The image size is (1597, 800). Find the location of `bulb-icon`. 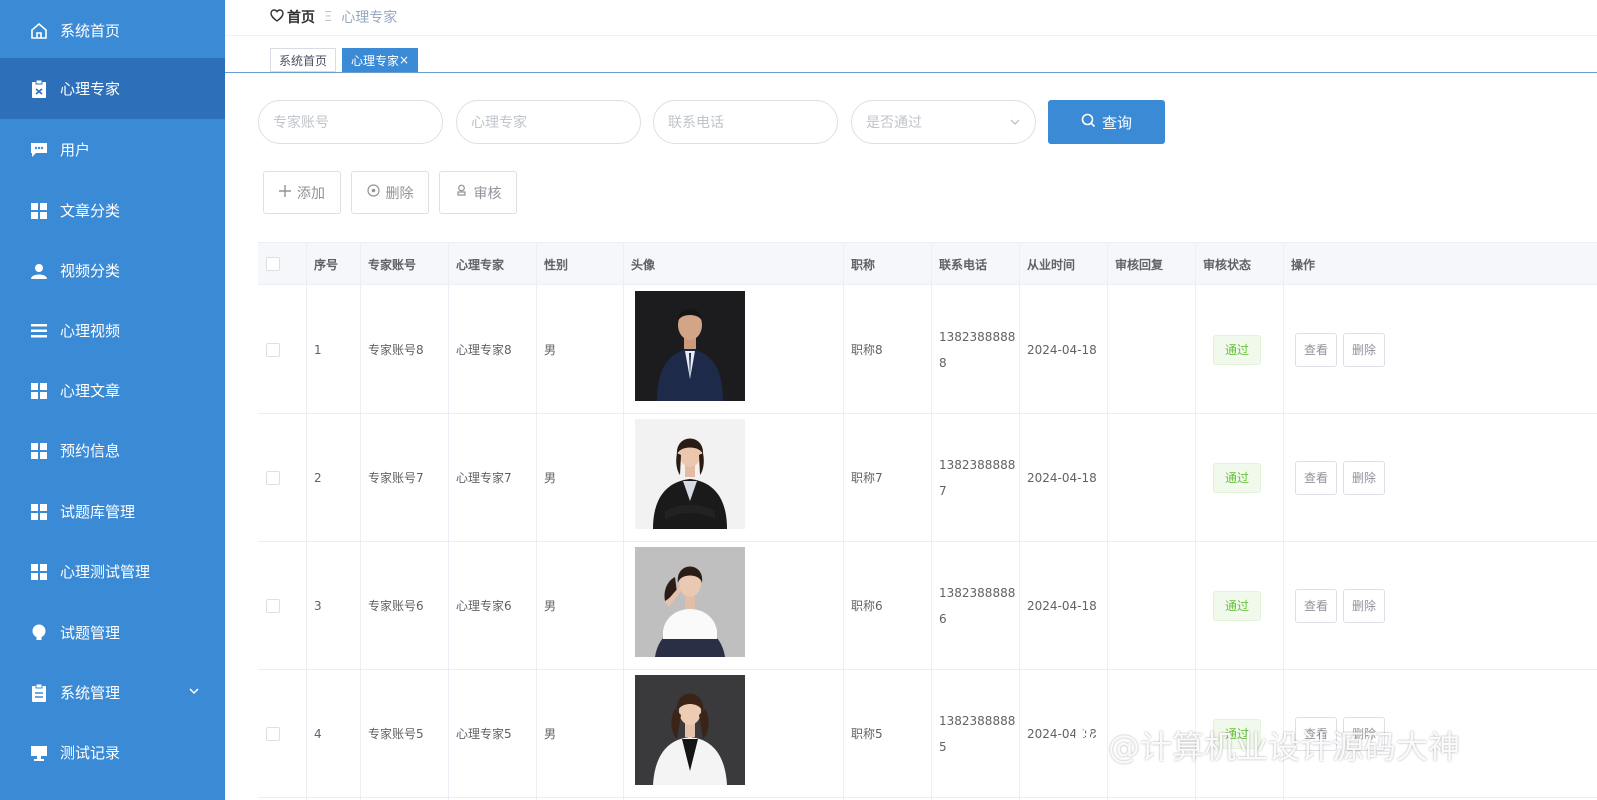

bulb-icon is located at coordinates (39, 633).